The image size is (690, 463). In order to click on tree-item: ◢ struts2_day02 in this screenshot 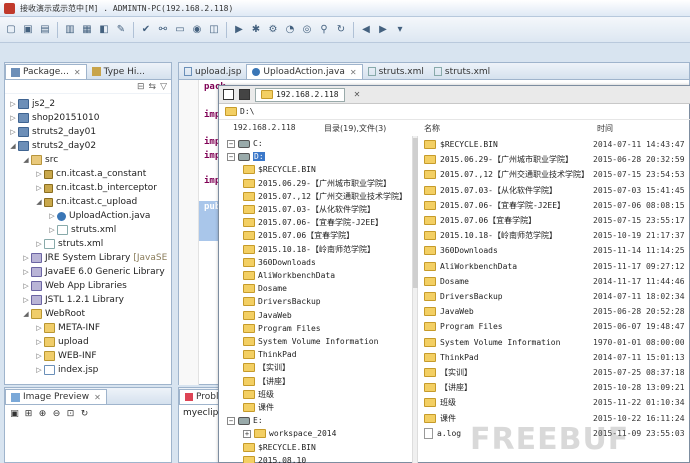, I will do `click(52, 146)`.